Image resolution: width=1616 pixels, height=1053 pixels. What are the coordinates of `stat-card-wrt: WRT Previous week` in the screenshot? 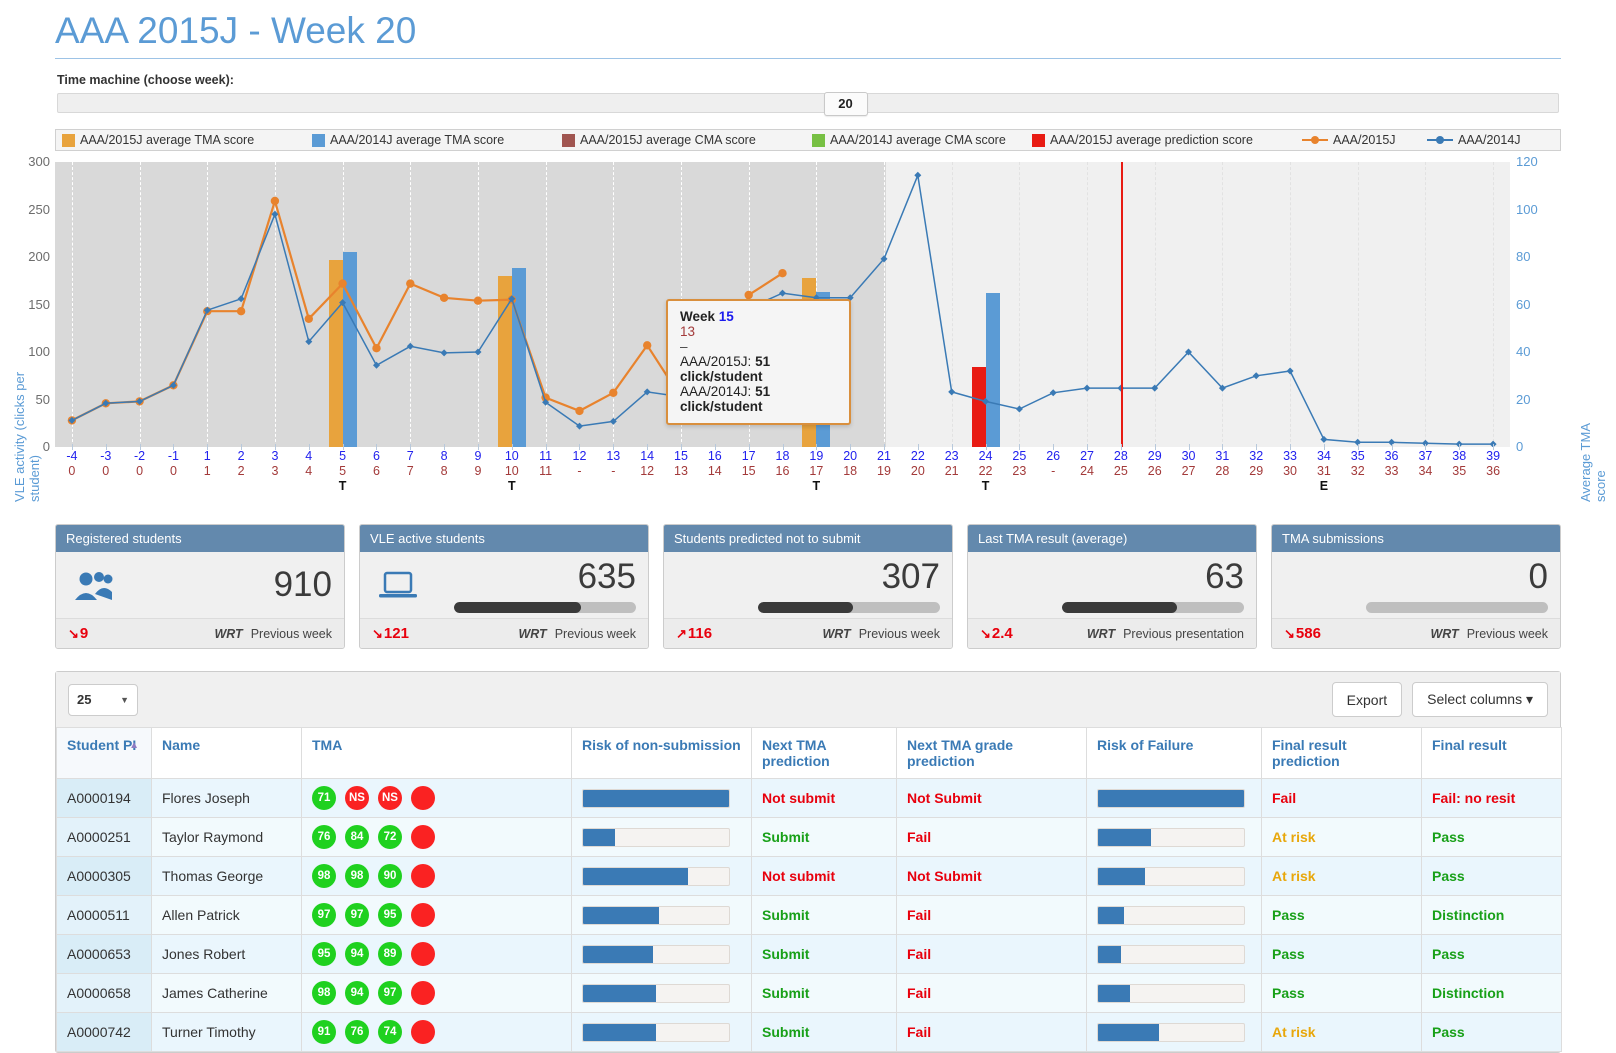 It's located at (881, 634).